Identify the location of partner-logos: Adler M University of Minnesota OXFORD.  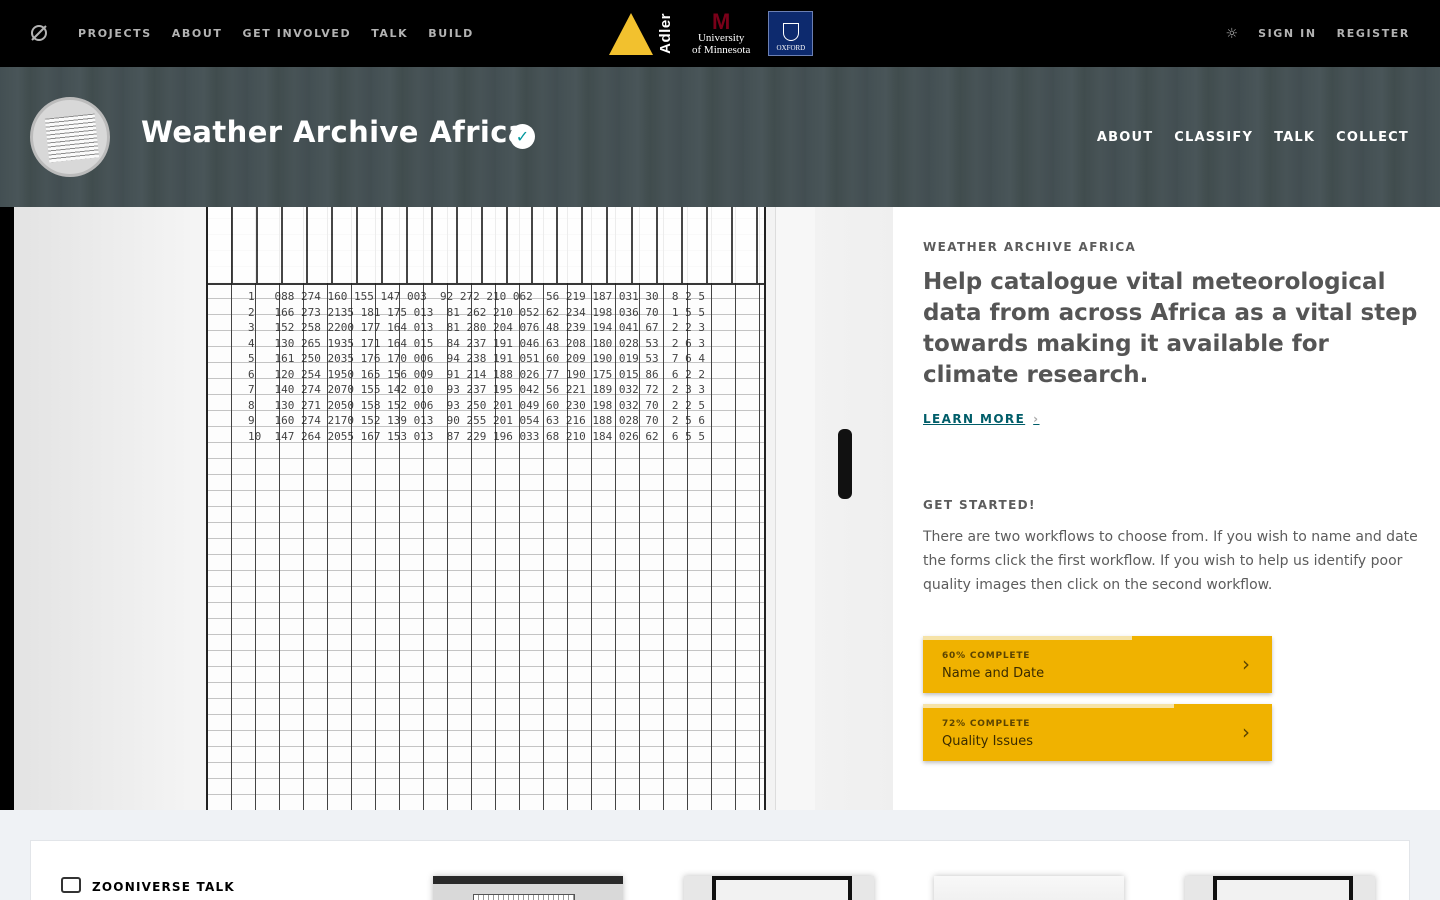
(711, 32).